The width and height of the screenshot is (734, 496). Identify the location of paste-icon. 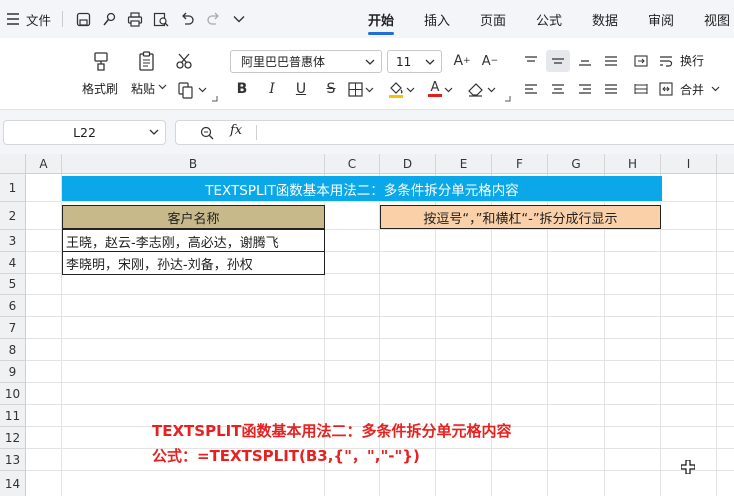
(147, 61).